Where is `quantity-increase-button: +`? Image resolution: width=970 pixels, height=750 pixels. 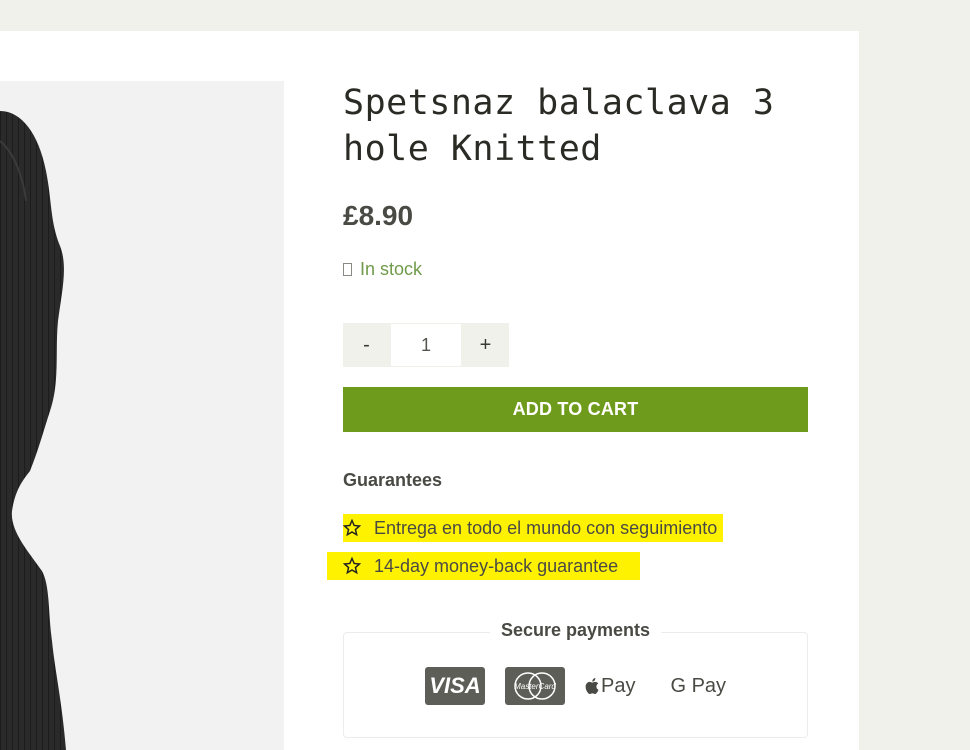 quantity-increase-button: + is located at coordinates (485, 345).